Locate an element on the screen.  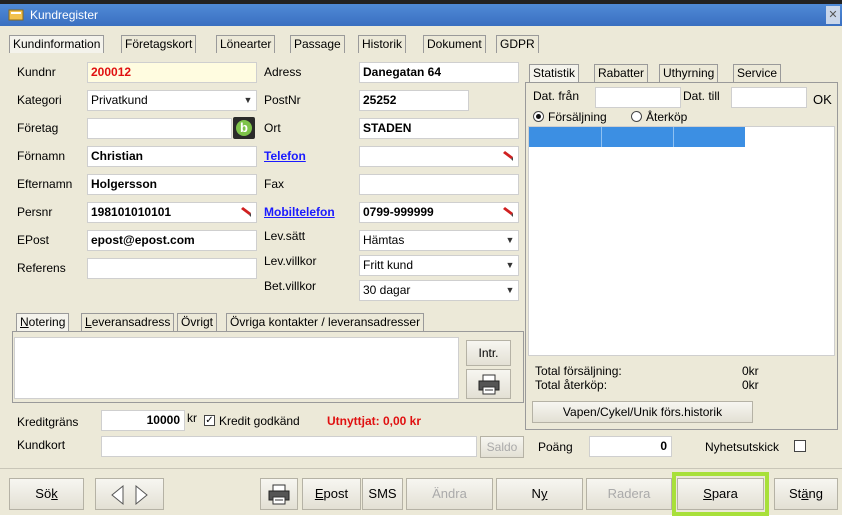
radio-aterkop is located at coordinates (636, 116).